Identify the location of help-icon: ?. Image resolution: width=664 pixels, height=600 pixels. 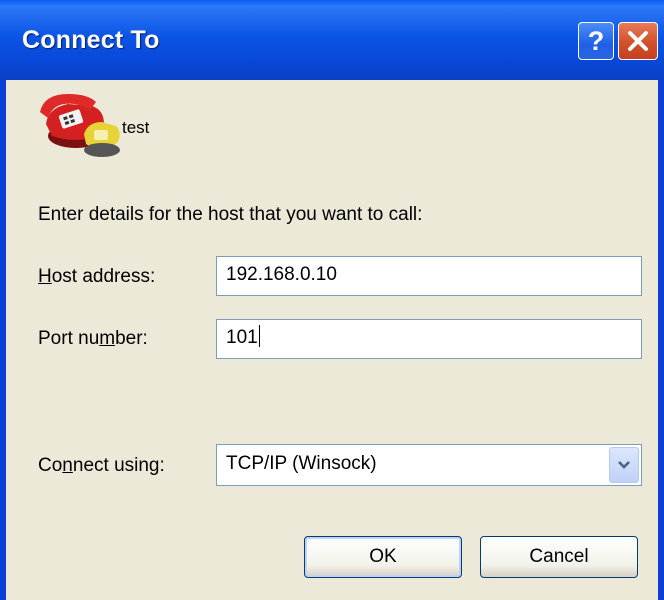
(596, 40).